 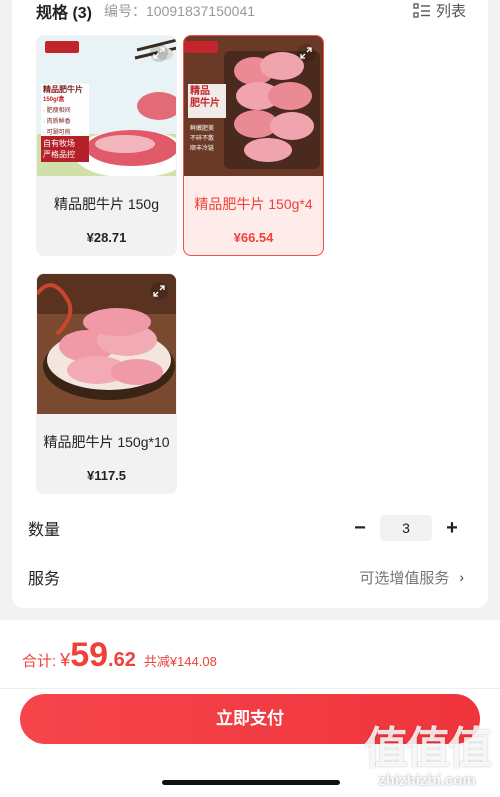 What do you see at coordinates (253, 106) in the screenshot?
I see `sku-image-150g-x4: 精品 肥牛片 鲜嫩肥美 不碎不散 顺丰冷链` at bounding box center [253, 106].